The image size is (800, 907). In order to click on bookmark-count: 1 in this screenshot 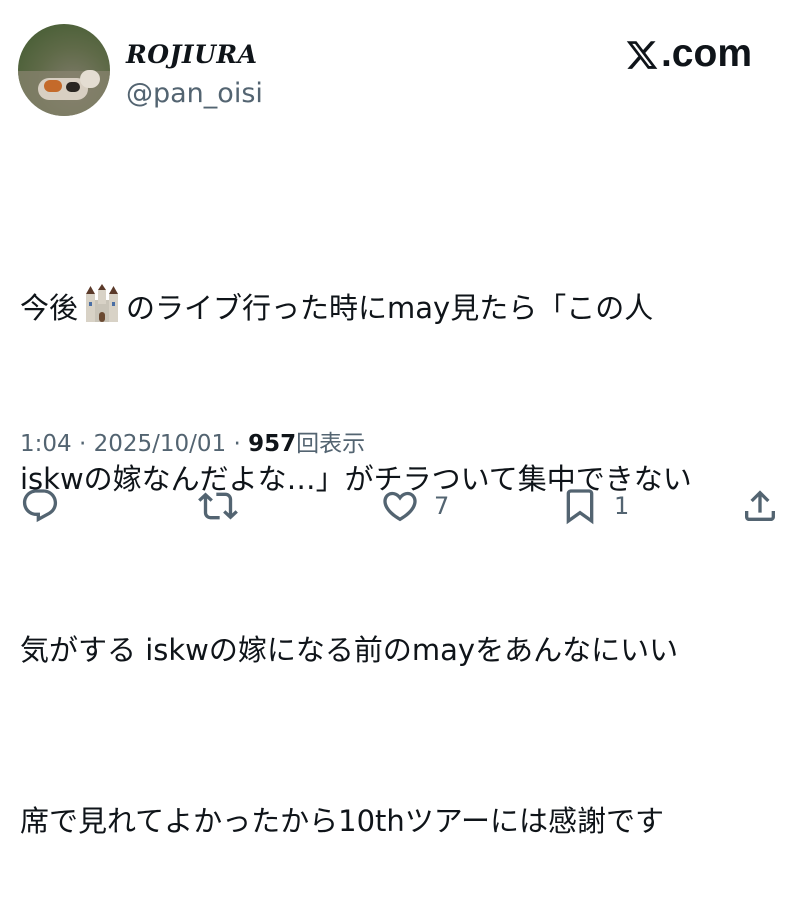, I will do `click(622, 506)`.